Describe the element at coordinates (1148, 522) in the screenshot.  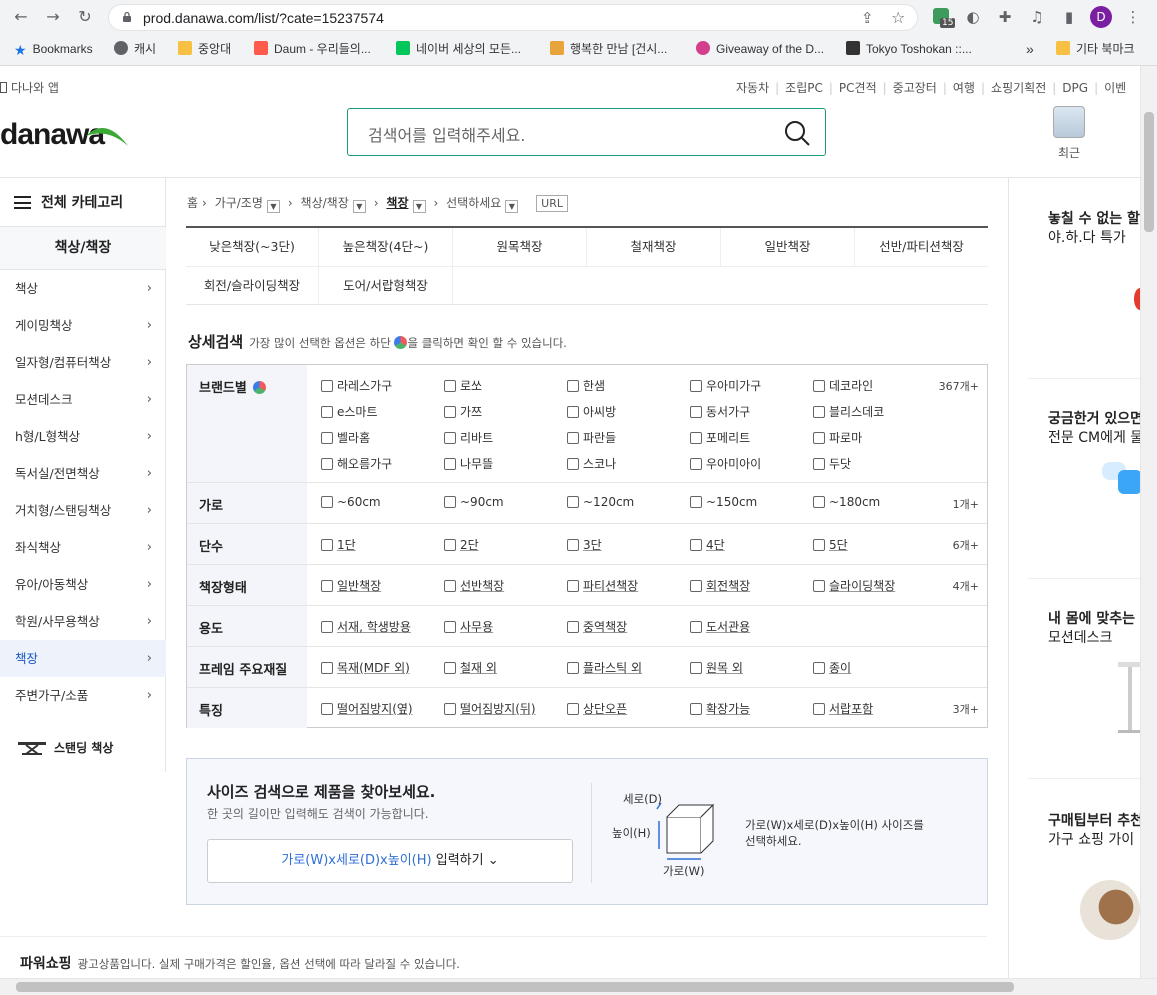
I see `vertical-scrollbar` at that location.